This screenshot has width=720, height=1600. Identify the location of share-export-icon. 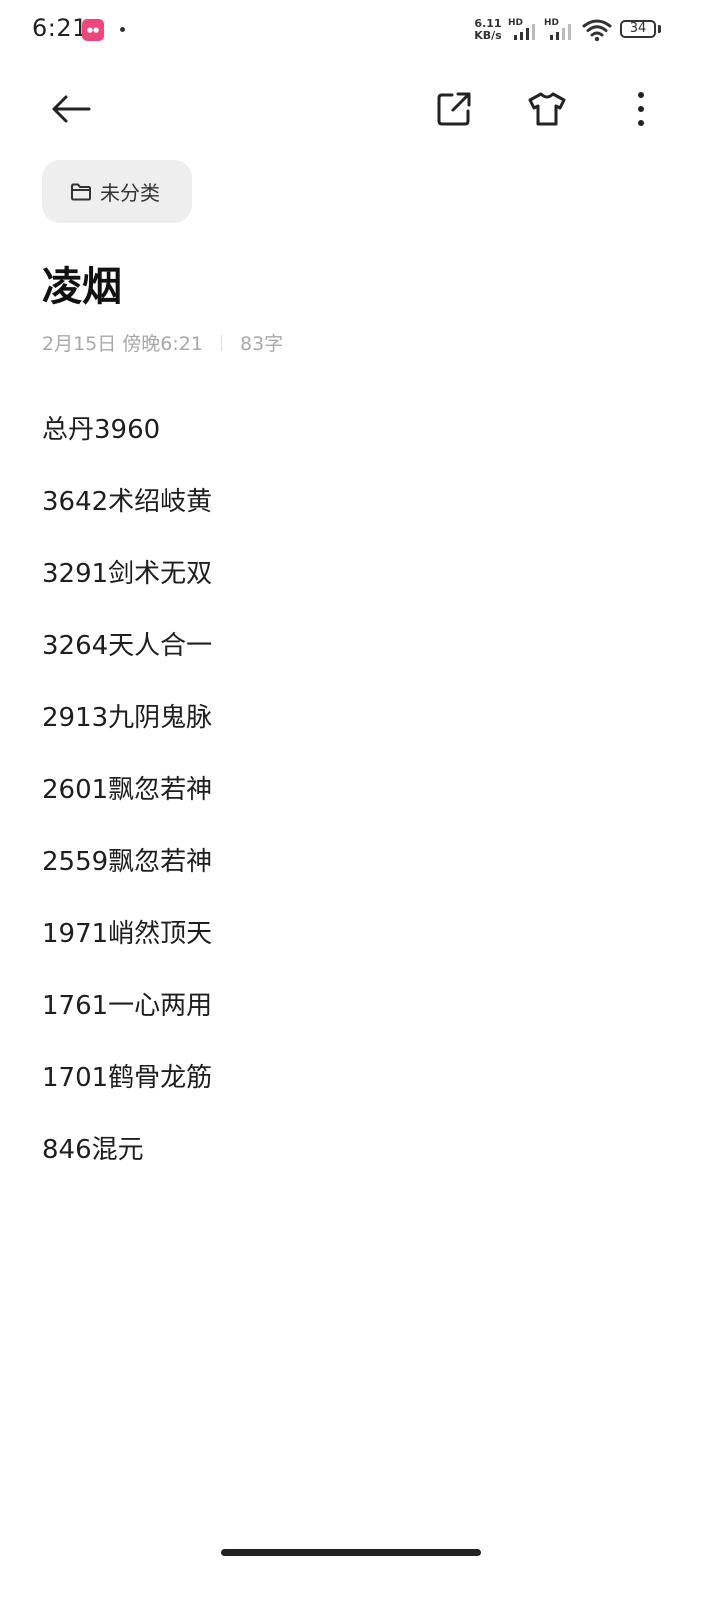
(454, 109).